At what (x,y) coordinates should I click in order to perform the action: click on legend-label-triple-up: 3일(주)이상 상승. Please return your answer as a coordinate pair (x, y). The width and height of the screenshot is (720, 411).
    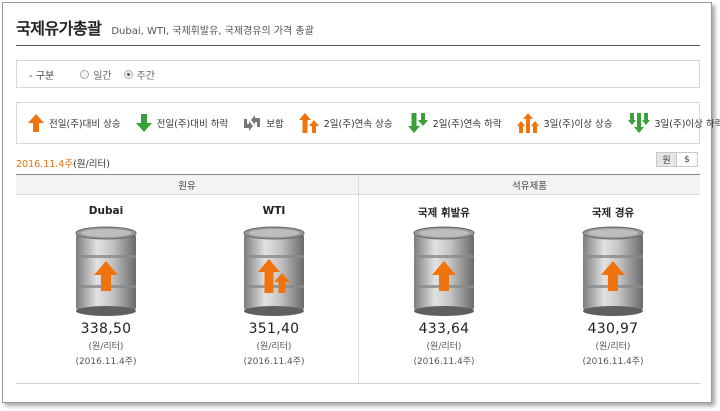
    Looking at the image, I should click on (578, 124).